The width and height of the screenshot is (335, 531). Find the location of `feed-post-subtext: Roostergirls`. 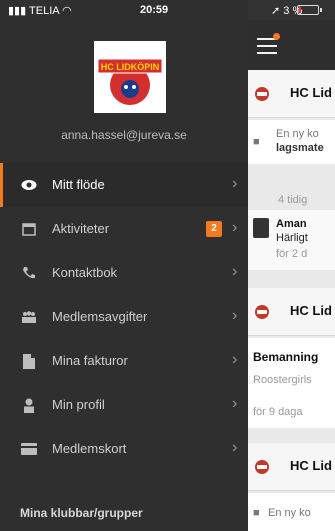

feed-post-subtext: Roostergirls is located at coordinates (282, 380).